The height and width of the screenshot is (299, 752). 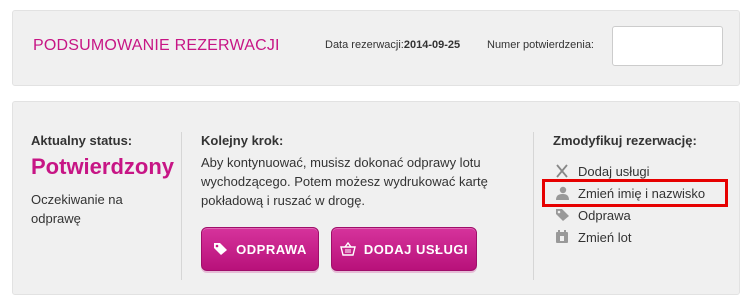 I want to click on modify-item-change-name: Zmień imię i nazwisko, so click(x=635, y=193).